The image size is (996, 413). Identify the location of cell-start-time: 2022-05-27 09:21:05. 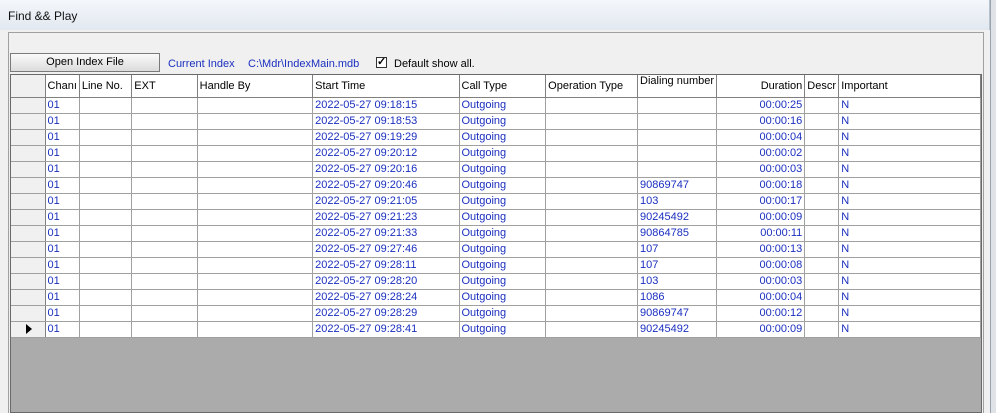
(386, 201).